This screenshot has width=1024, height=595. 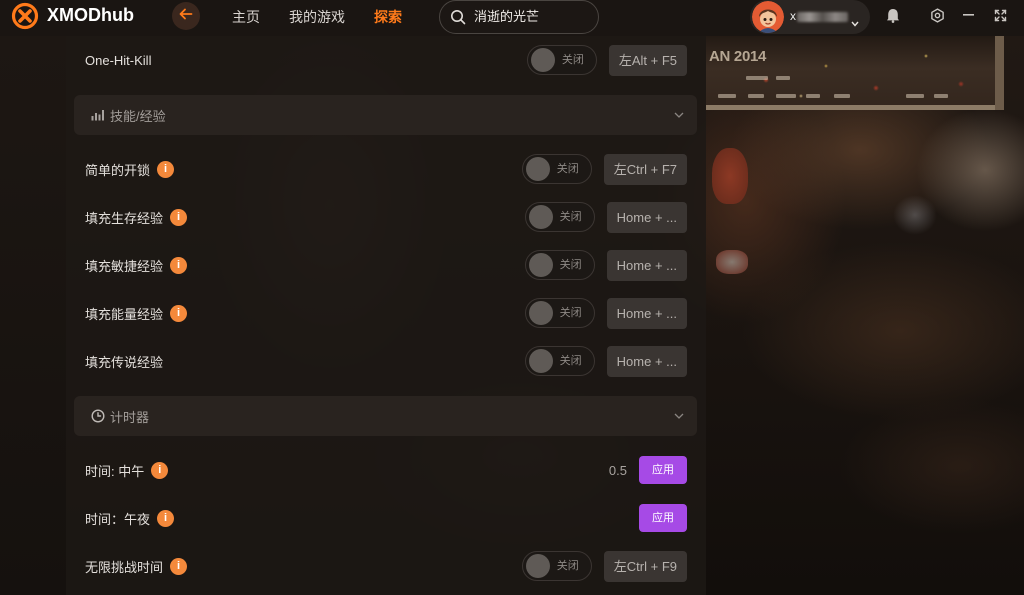 What do you see at coordinates (617, 470) in the screenshot?
I see `value-display: 0.5` at bounding box center [617, 470].